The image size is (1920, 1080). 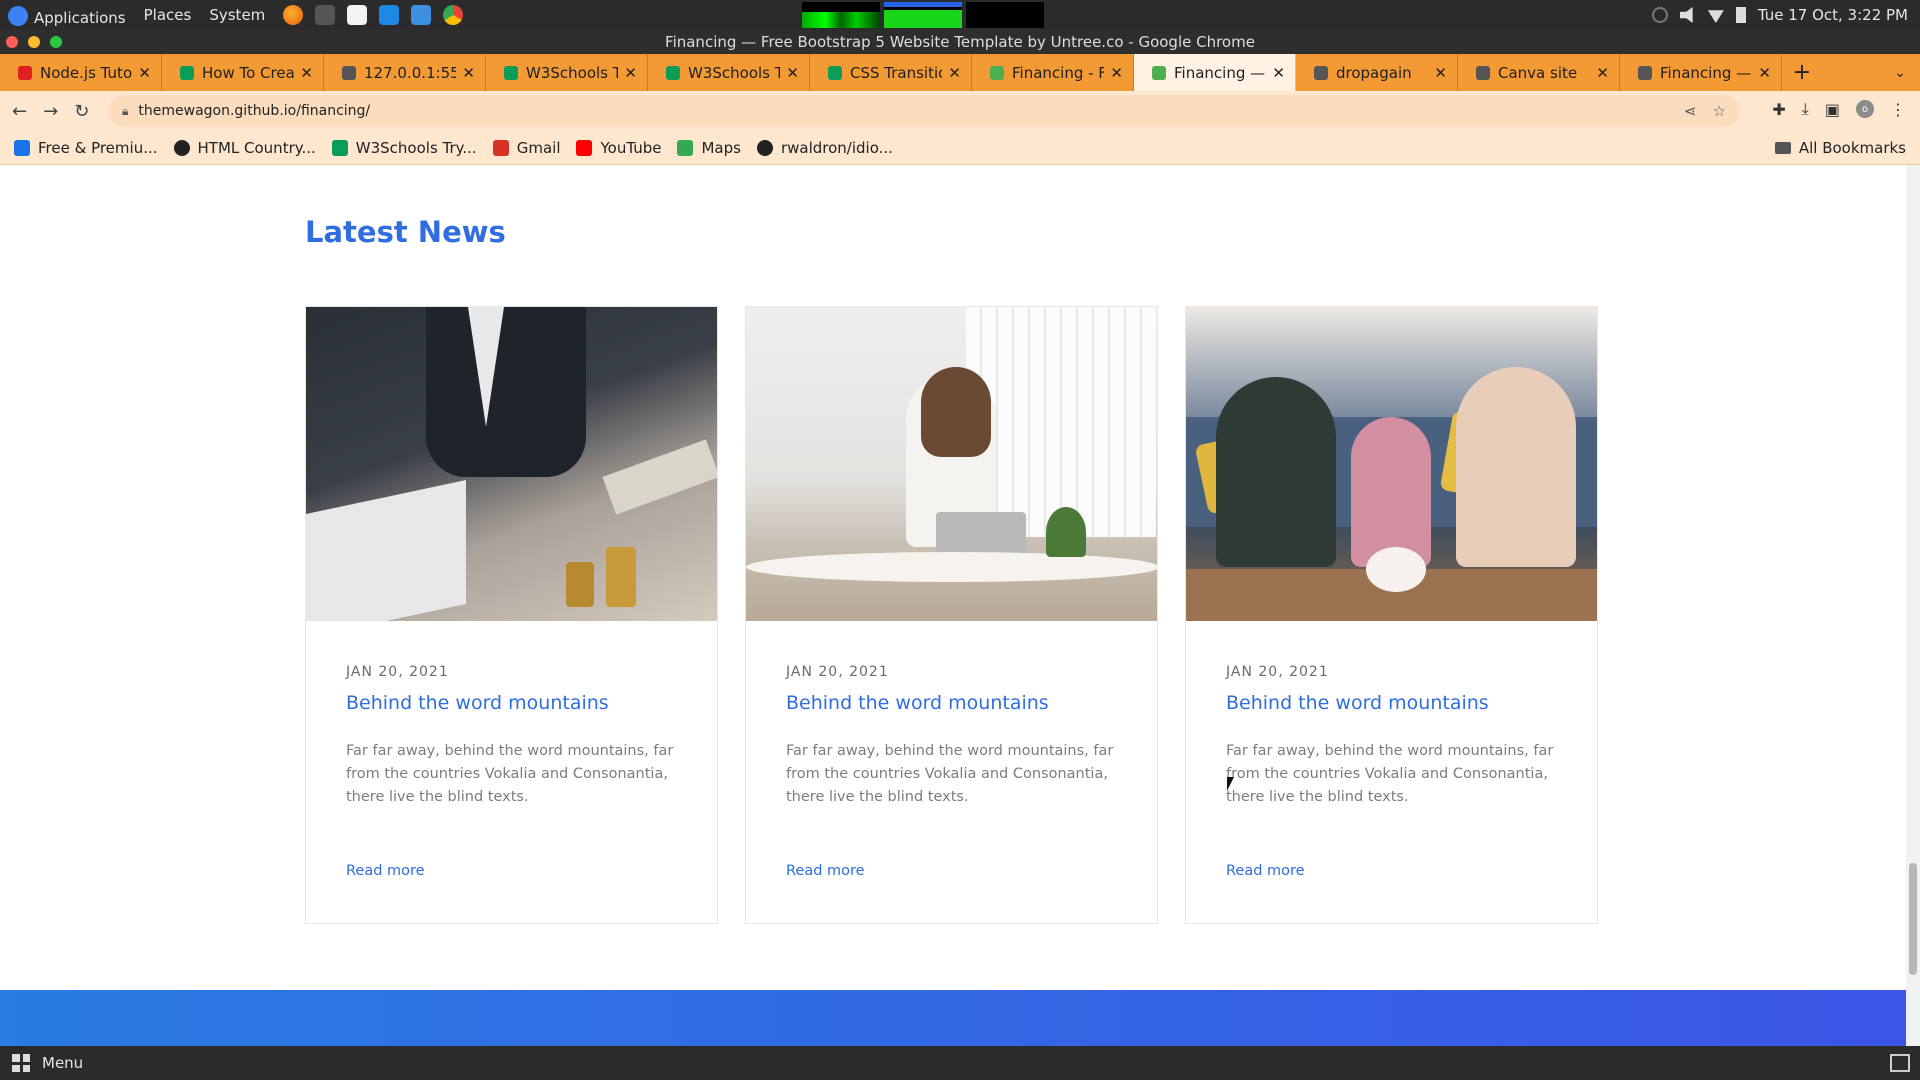 What do you see at coordinates (62, 1063) in the screenshot?
I see `menu-button: Menu` at bounding box center [62, 1063].